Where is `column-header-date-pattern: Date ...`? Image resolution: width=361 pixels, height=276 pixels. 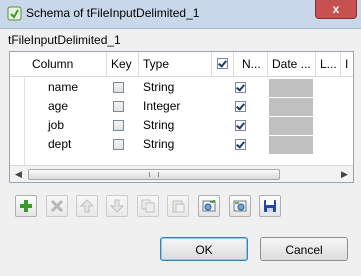
column-header-date-pattern: Date ... is located at coordinates (292, 64).